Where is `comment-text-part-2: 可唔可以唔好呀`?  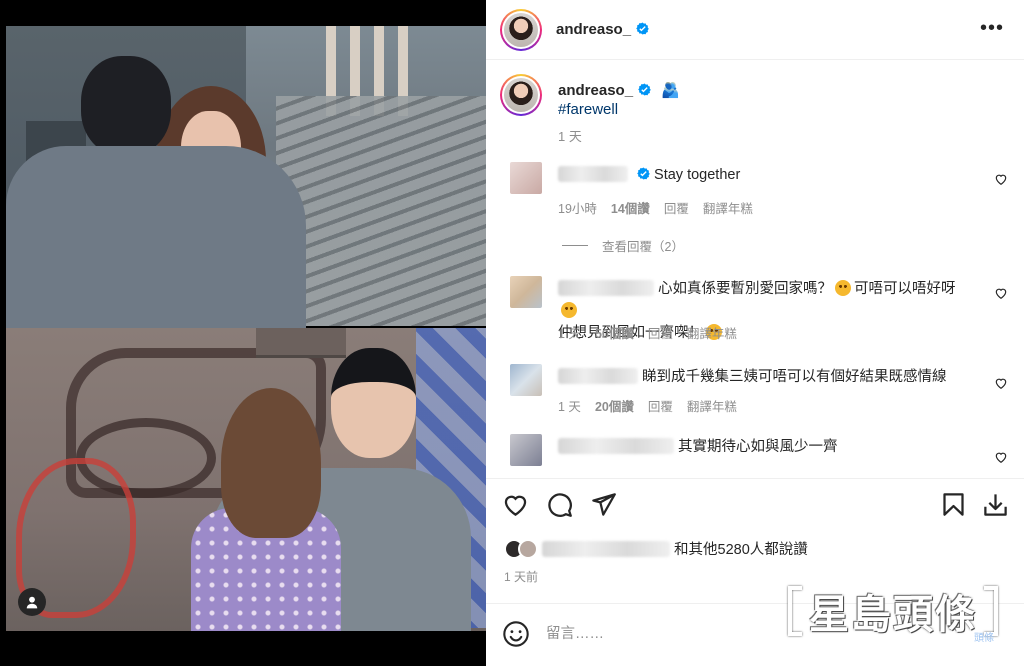 comment-text-part-2: 可唔可以唔好呀 is located at coordinates (905, 289).